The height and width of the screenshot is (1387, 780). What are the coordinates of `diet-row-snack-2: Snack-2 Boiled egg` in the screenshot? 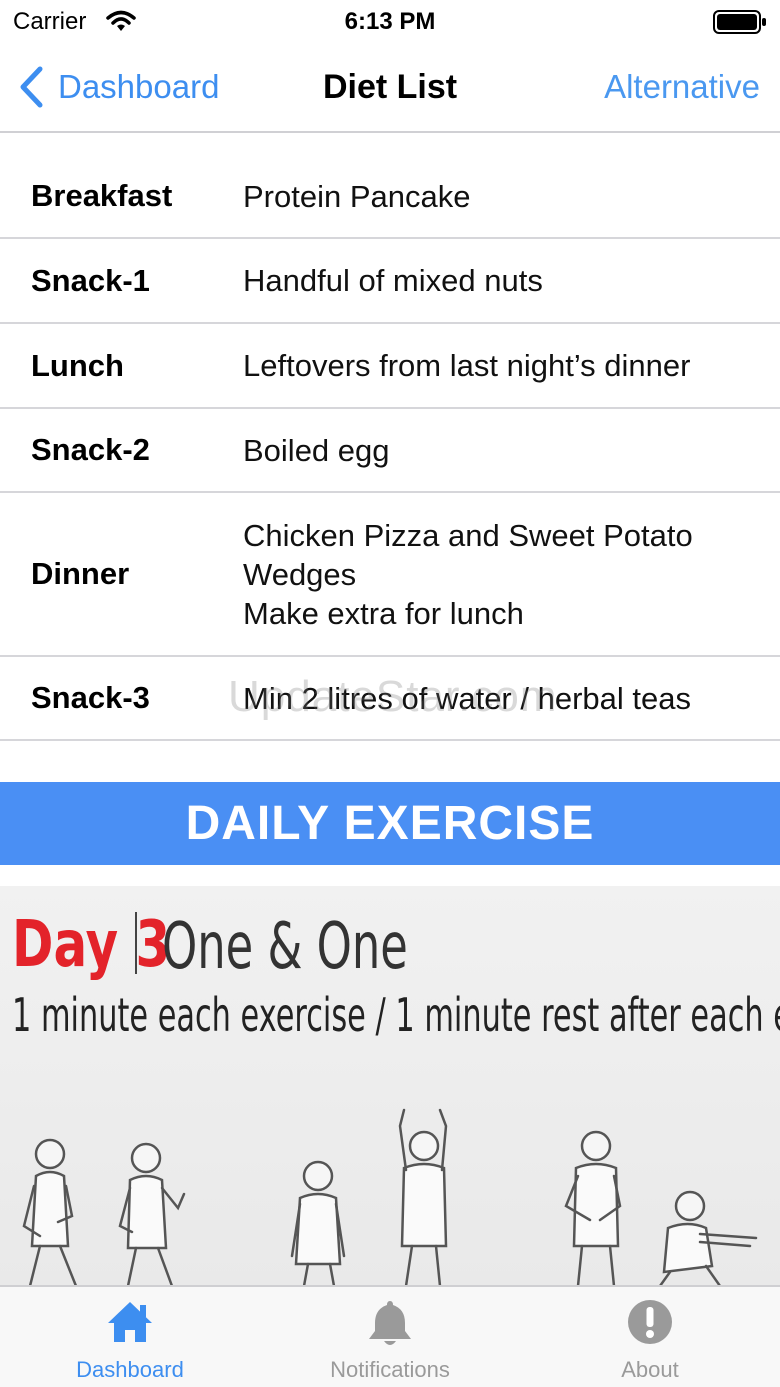 It's located at (390, 451).